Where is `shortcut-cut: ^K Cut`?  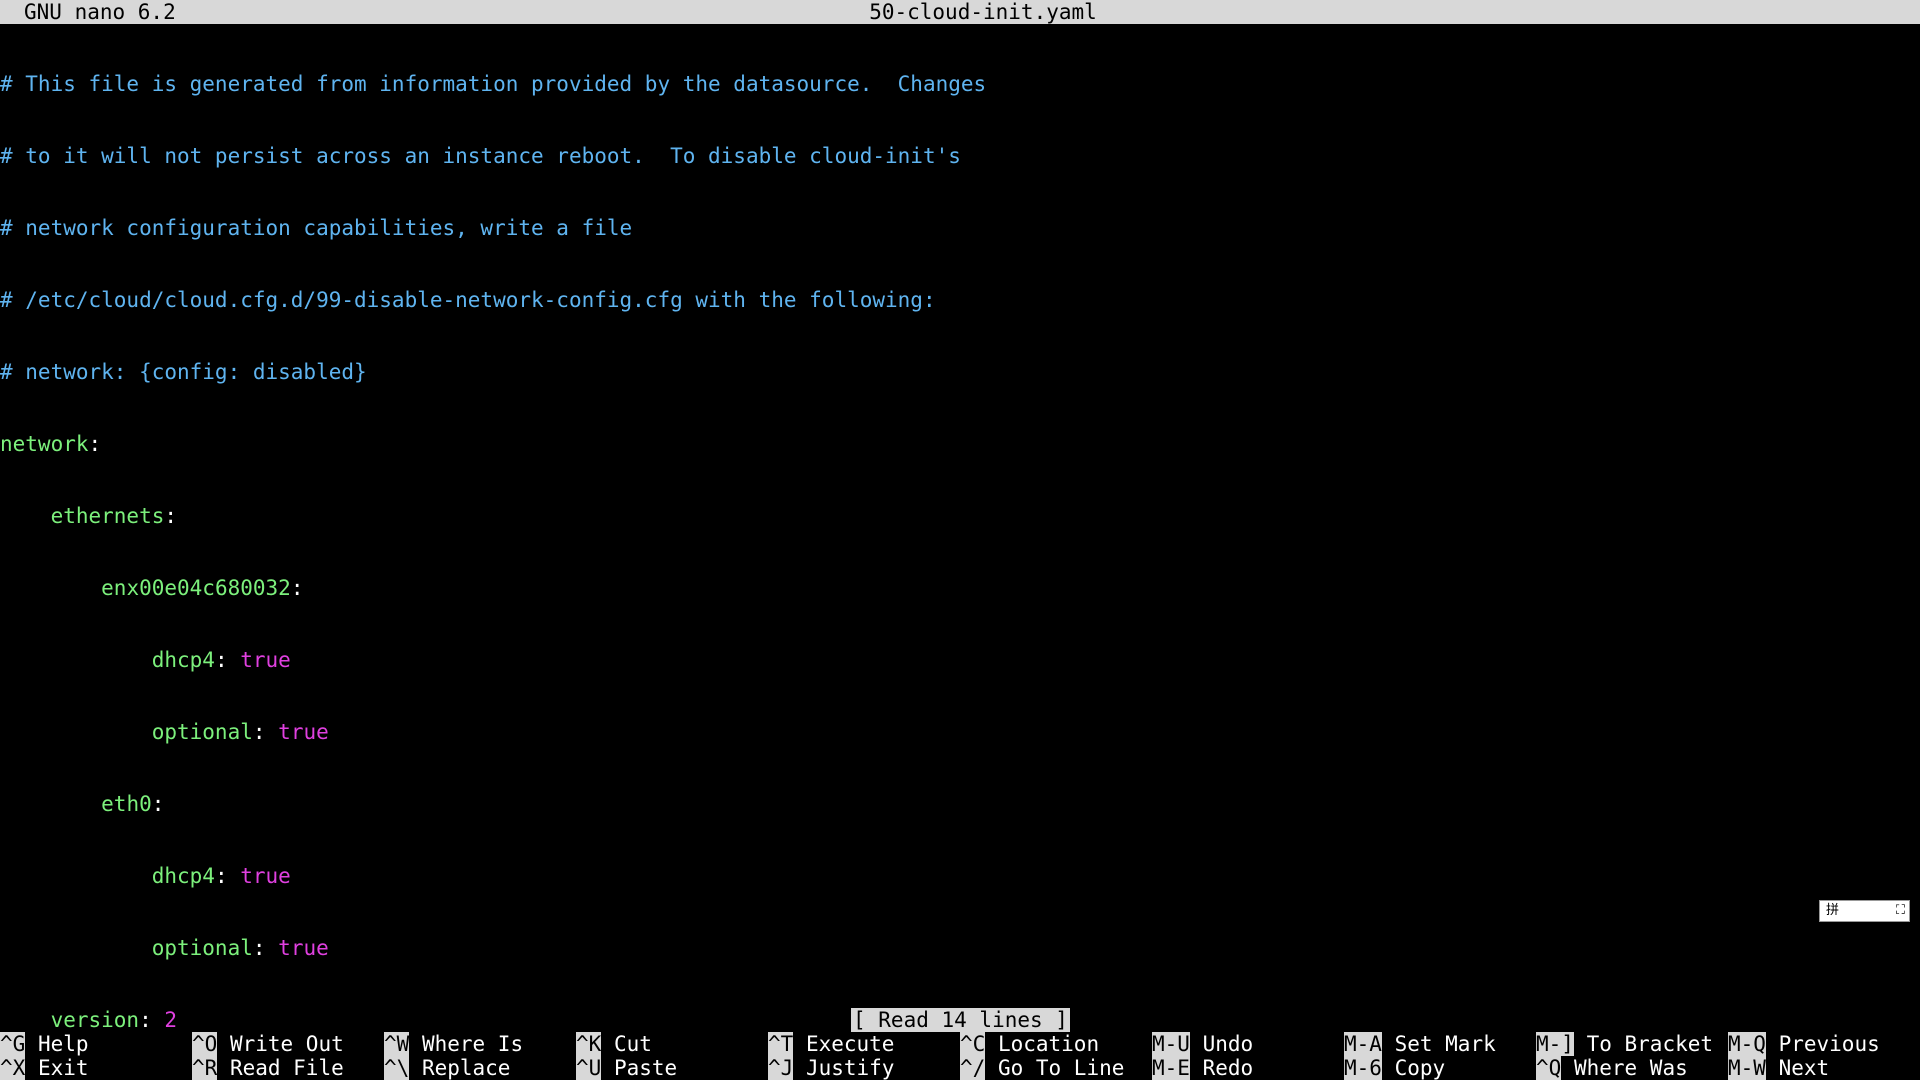
shortcut-cut: ^K Cut is located at coordinates (614, 1044).